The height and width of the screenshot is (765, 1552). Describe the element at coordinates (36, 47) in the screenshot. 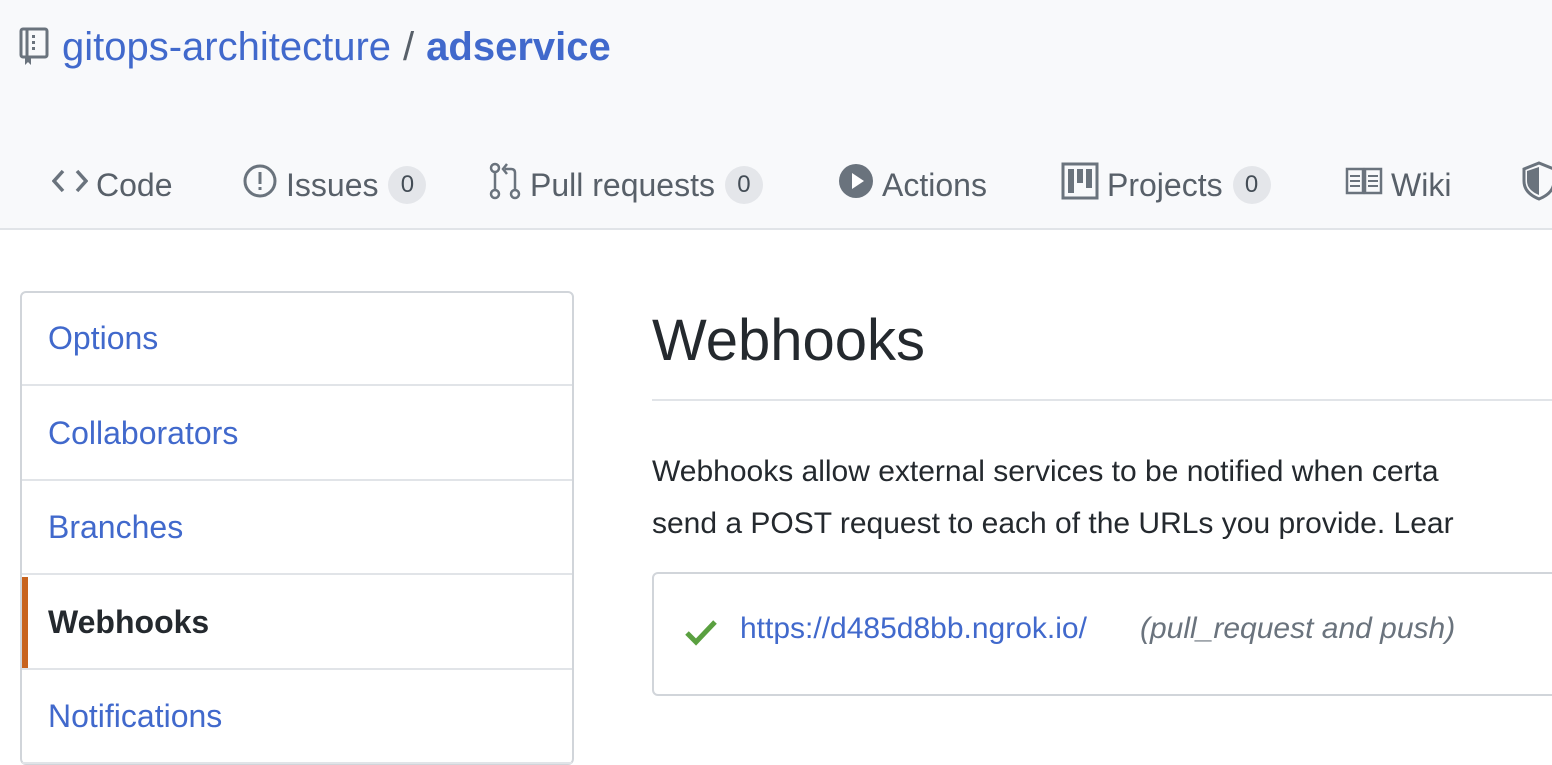

I see `repo-icon` at that location.